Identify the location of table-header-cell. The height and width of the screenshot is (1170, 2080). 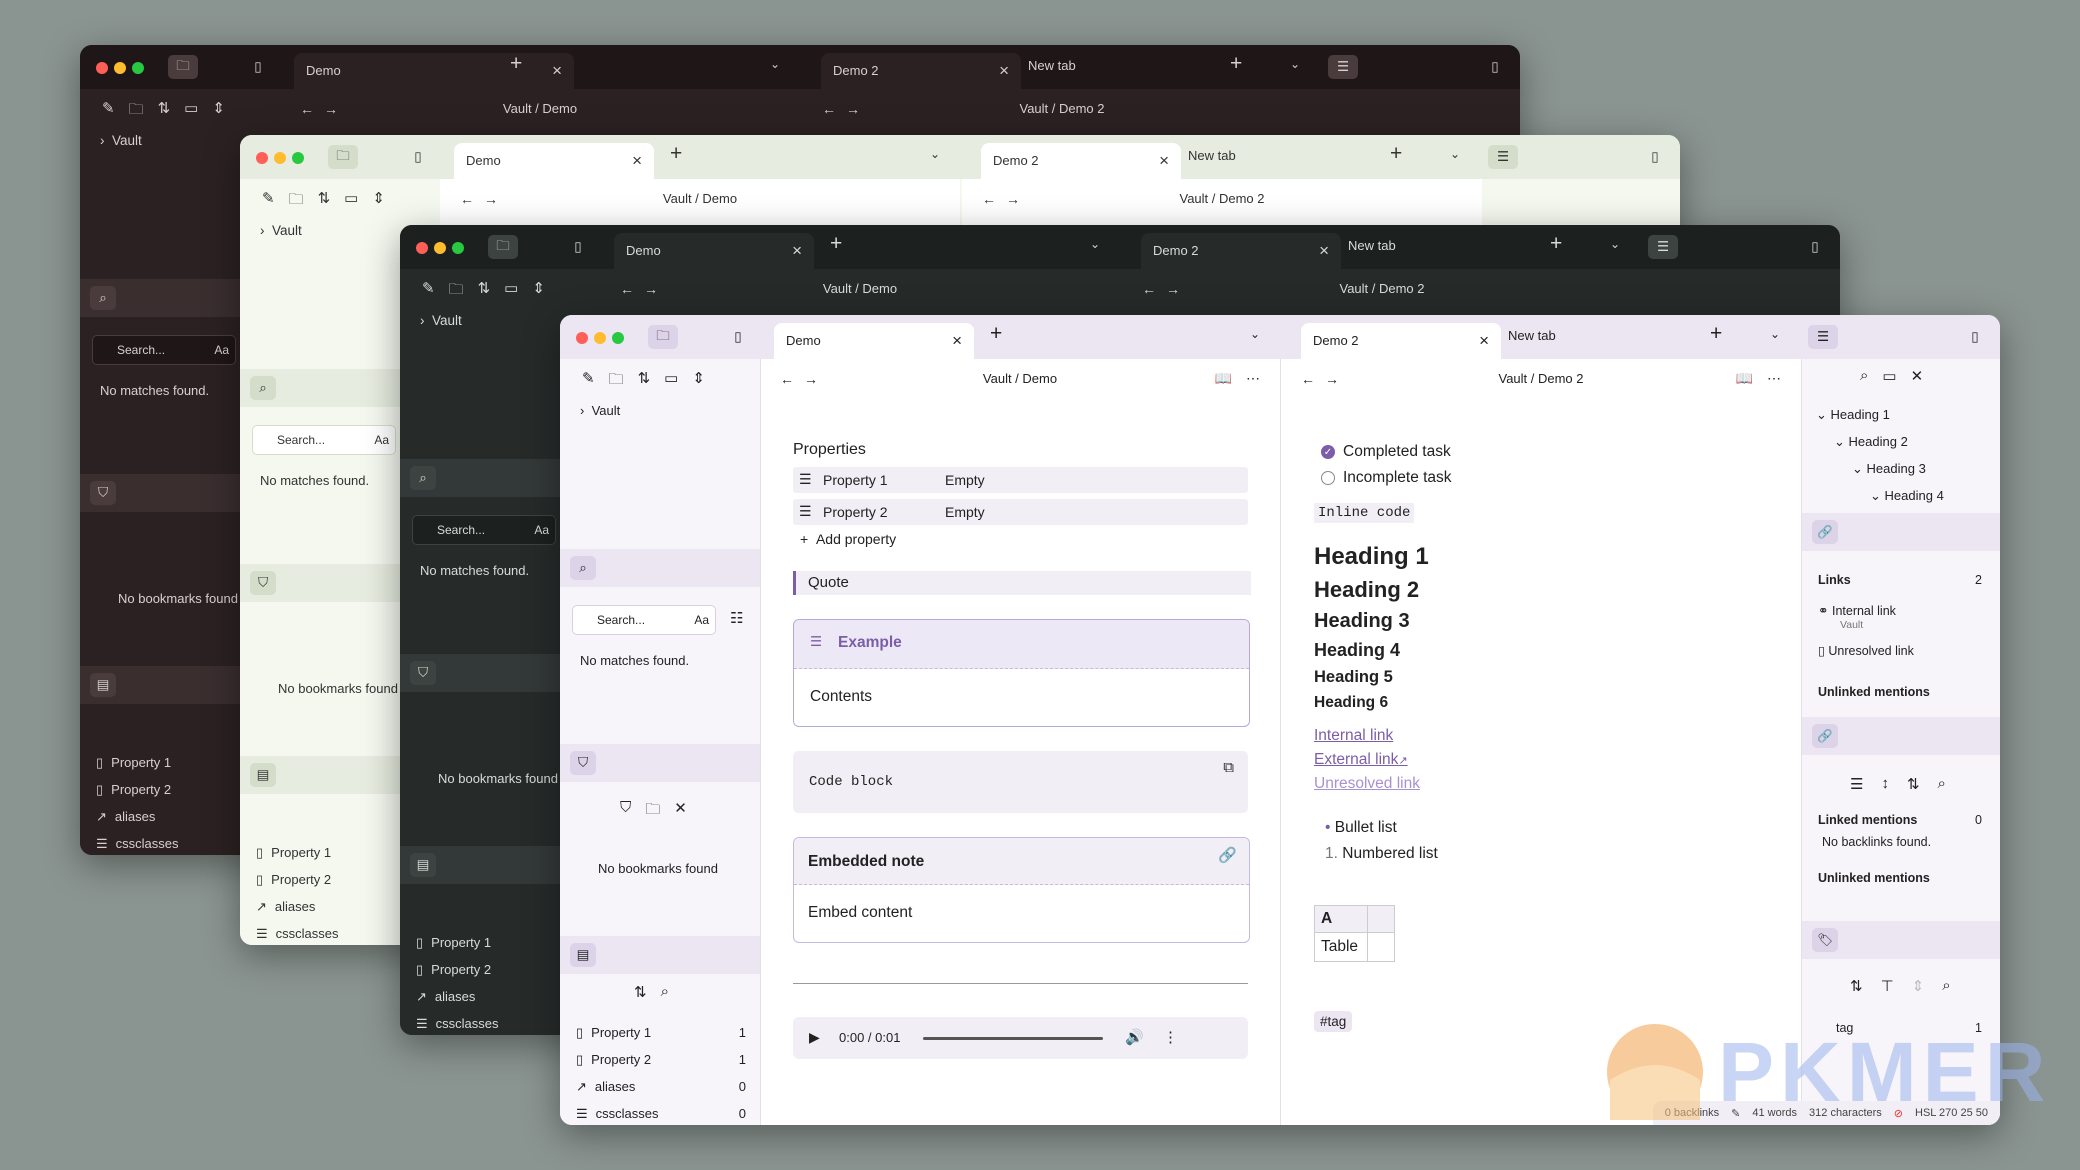
(1381, 919).